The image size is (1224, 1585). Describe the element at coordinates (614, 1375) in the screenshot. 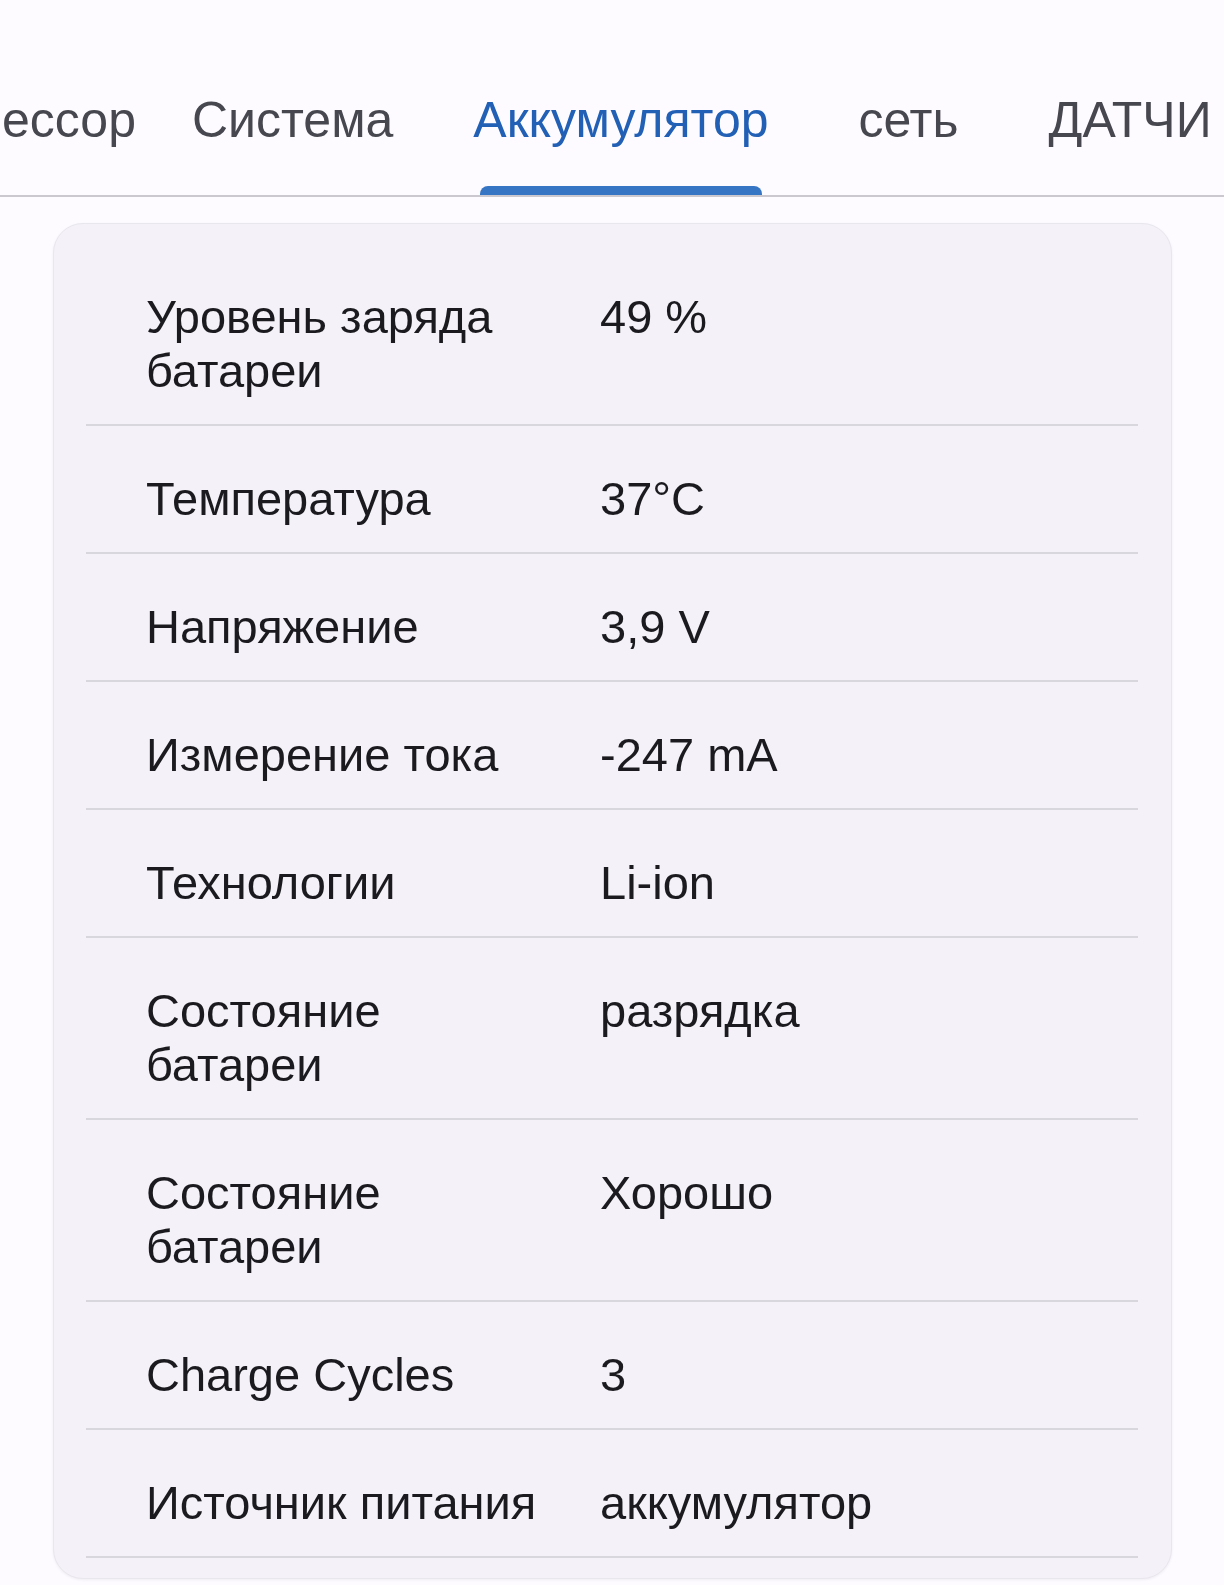

I see `info-value: 3` at that location.